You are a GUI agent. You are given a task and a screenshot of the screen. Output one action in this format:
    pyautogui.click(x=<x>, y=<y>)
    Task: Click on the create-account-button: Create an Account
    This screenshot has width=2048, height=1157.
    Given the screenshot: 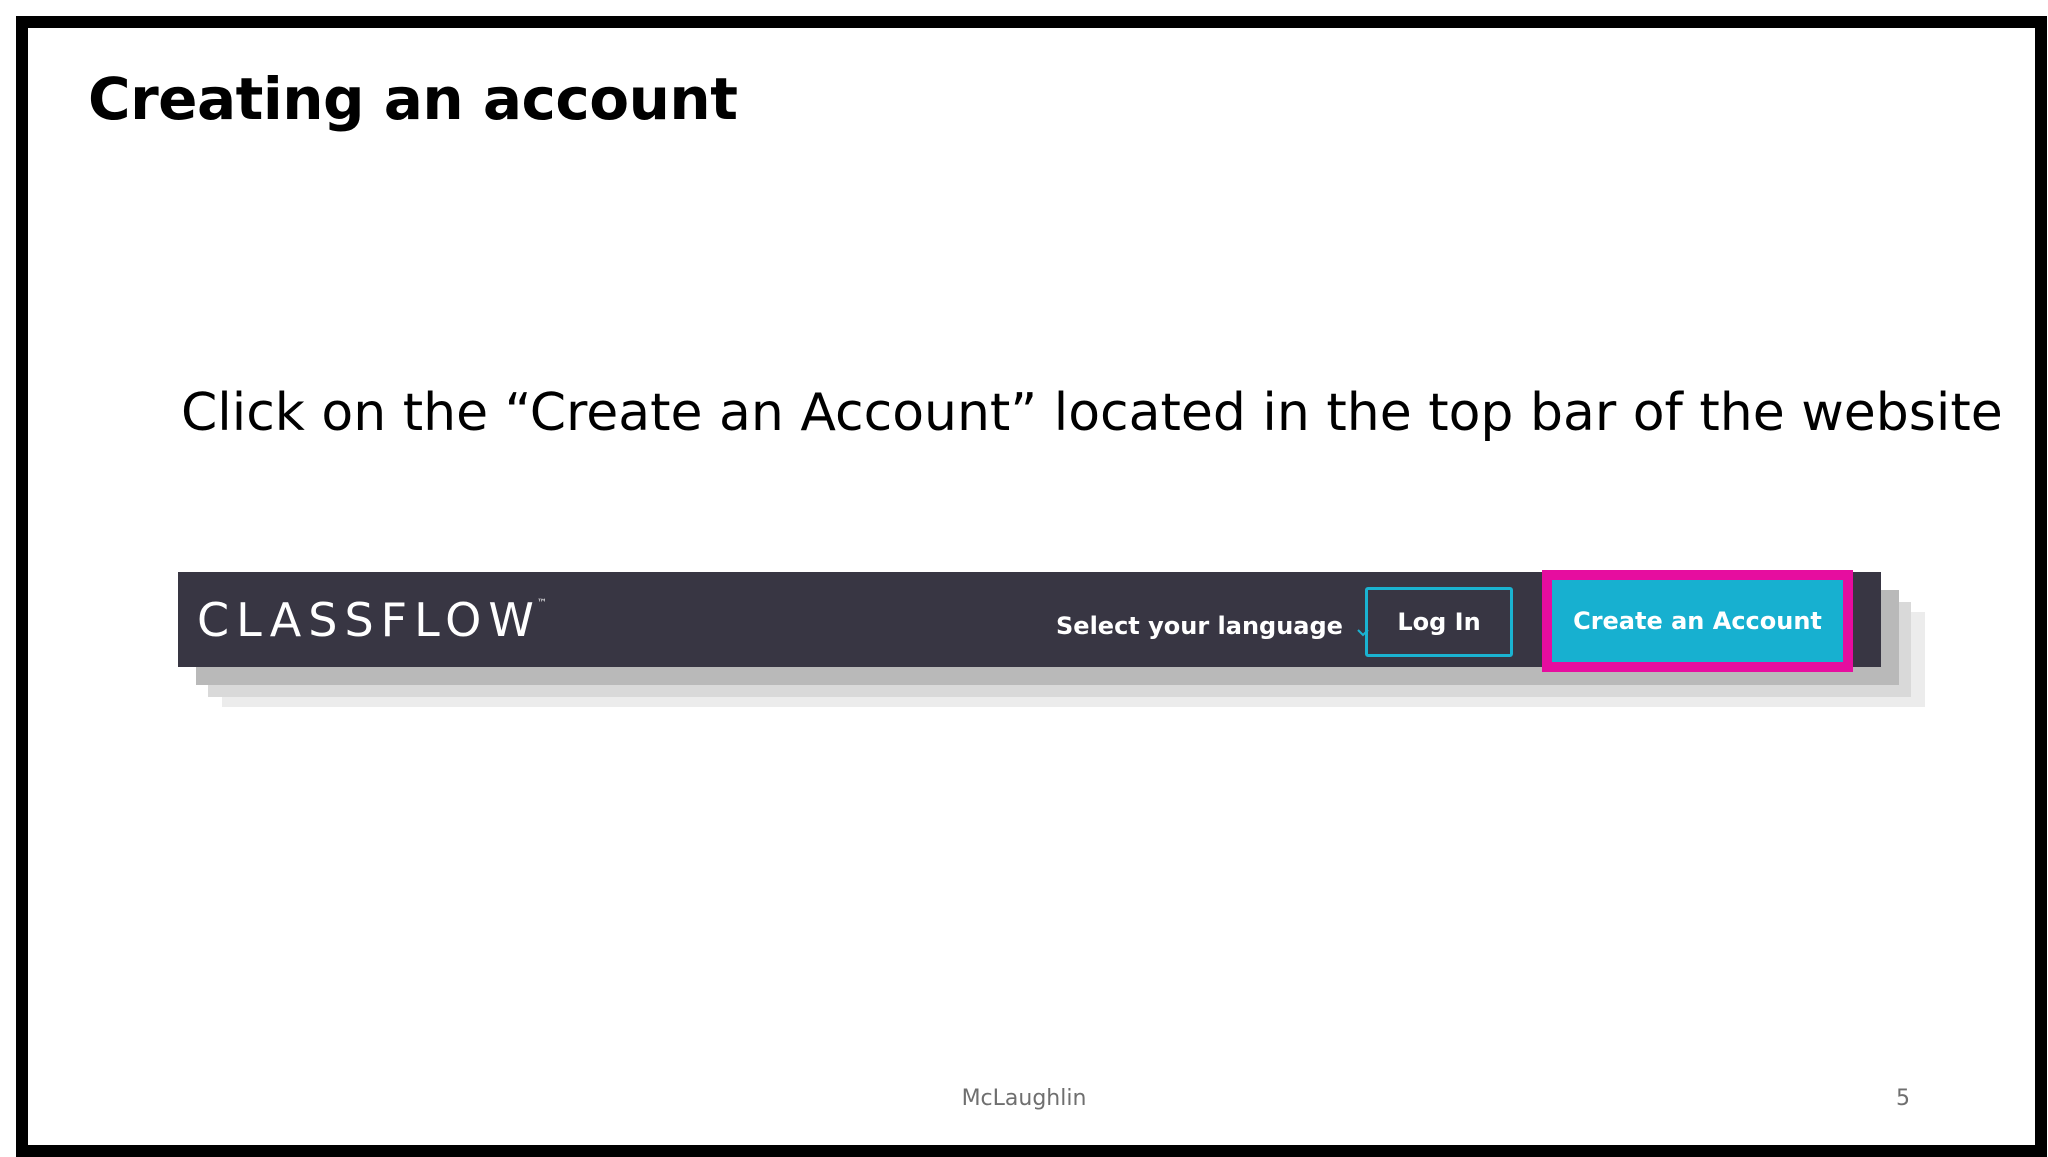 What is the action you would take?
    pyautogui.click(x=1697, y=621)
    